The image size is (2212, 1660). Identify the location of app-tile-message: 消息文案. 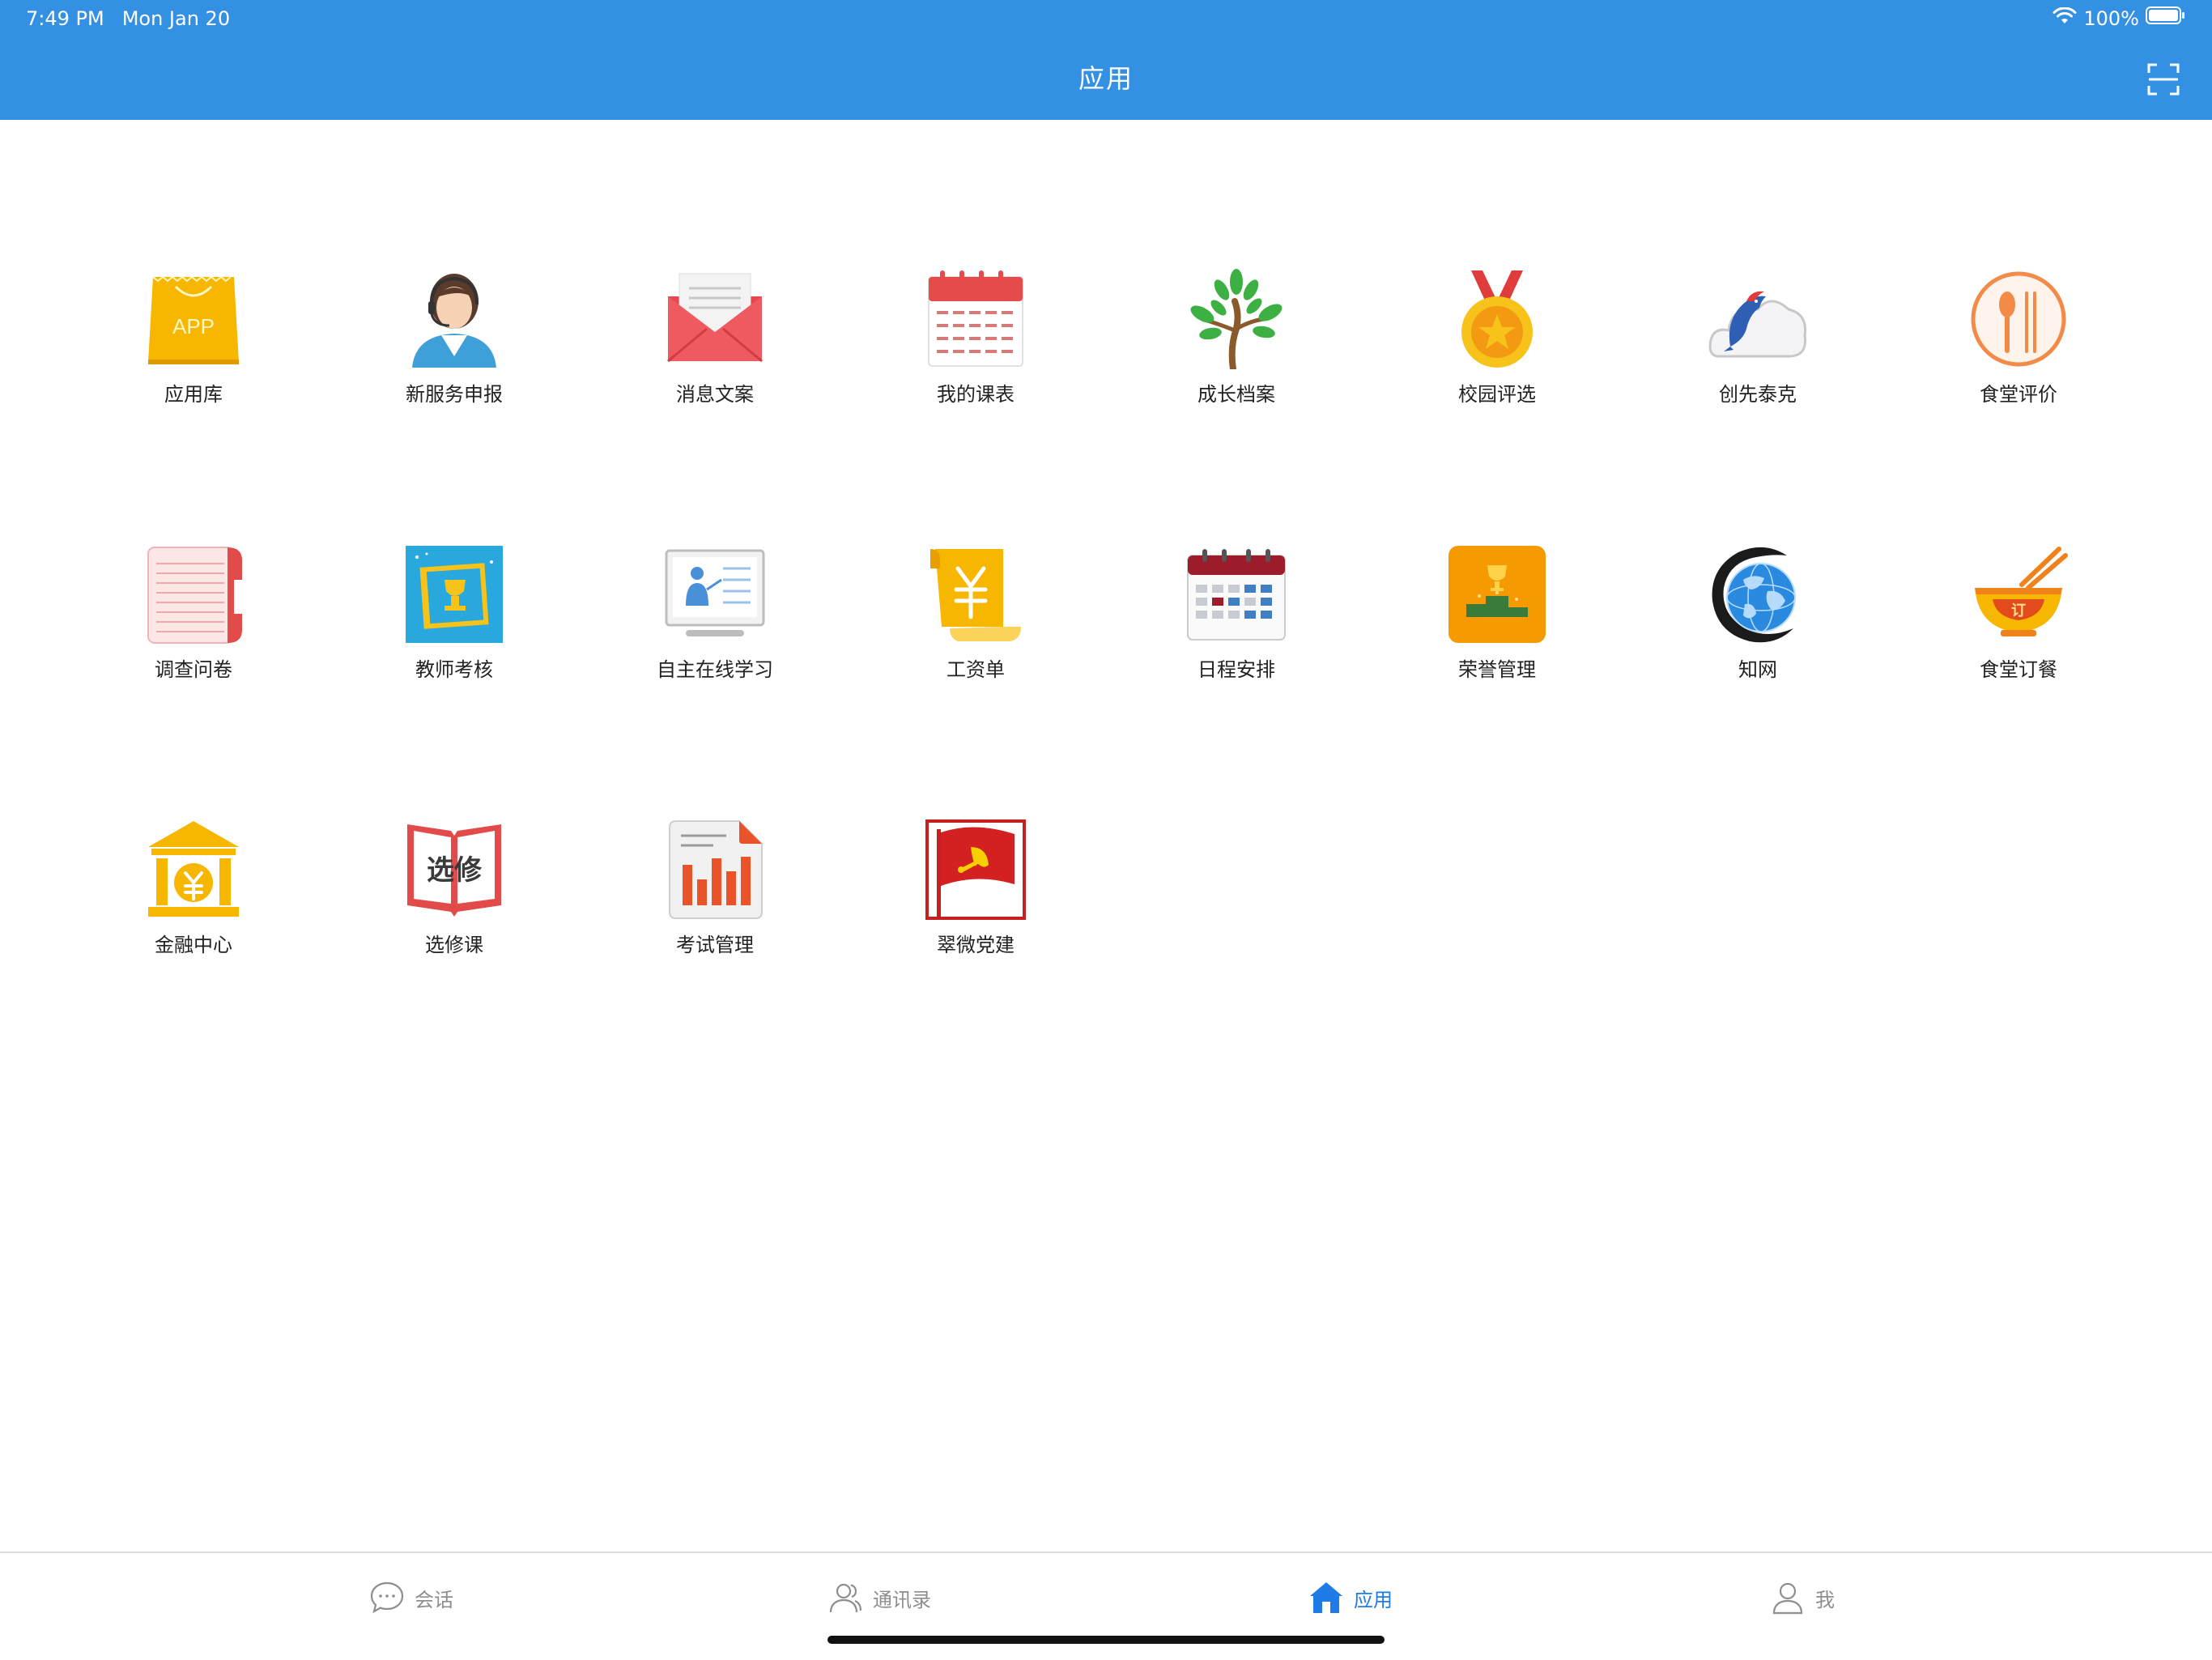
(715, 300).